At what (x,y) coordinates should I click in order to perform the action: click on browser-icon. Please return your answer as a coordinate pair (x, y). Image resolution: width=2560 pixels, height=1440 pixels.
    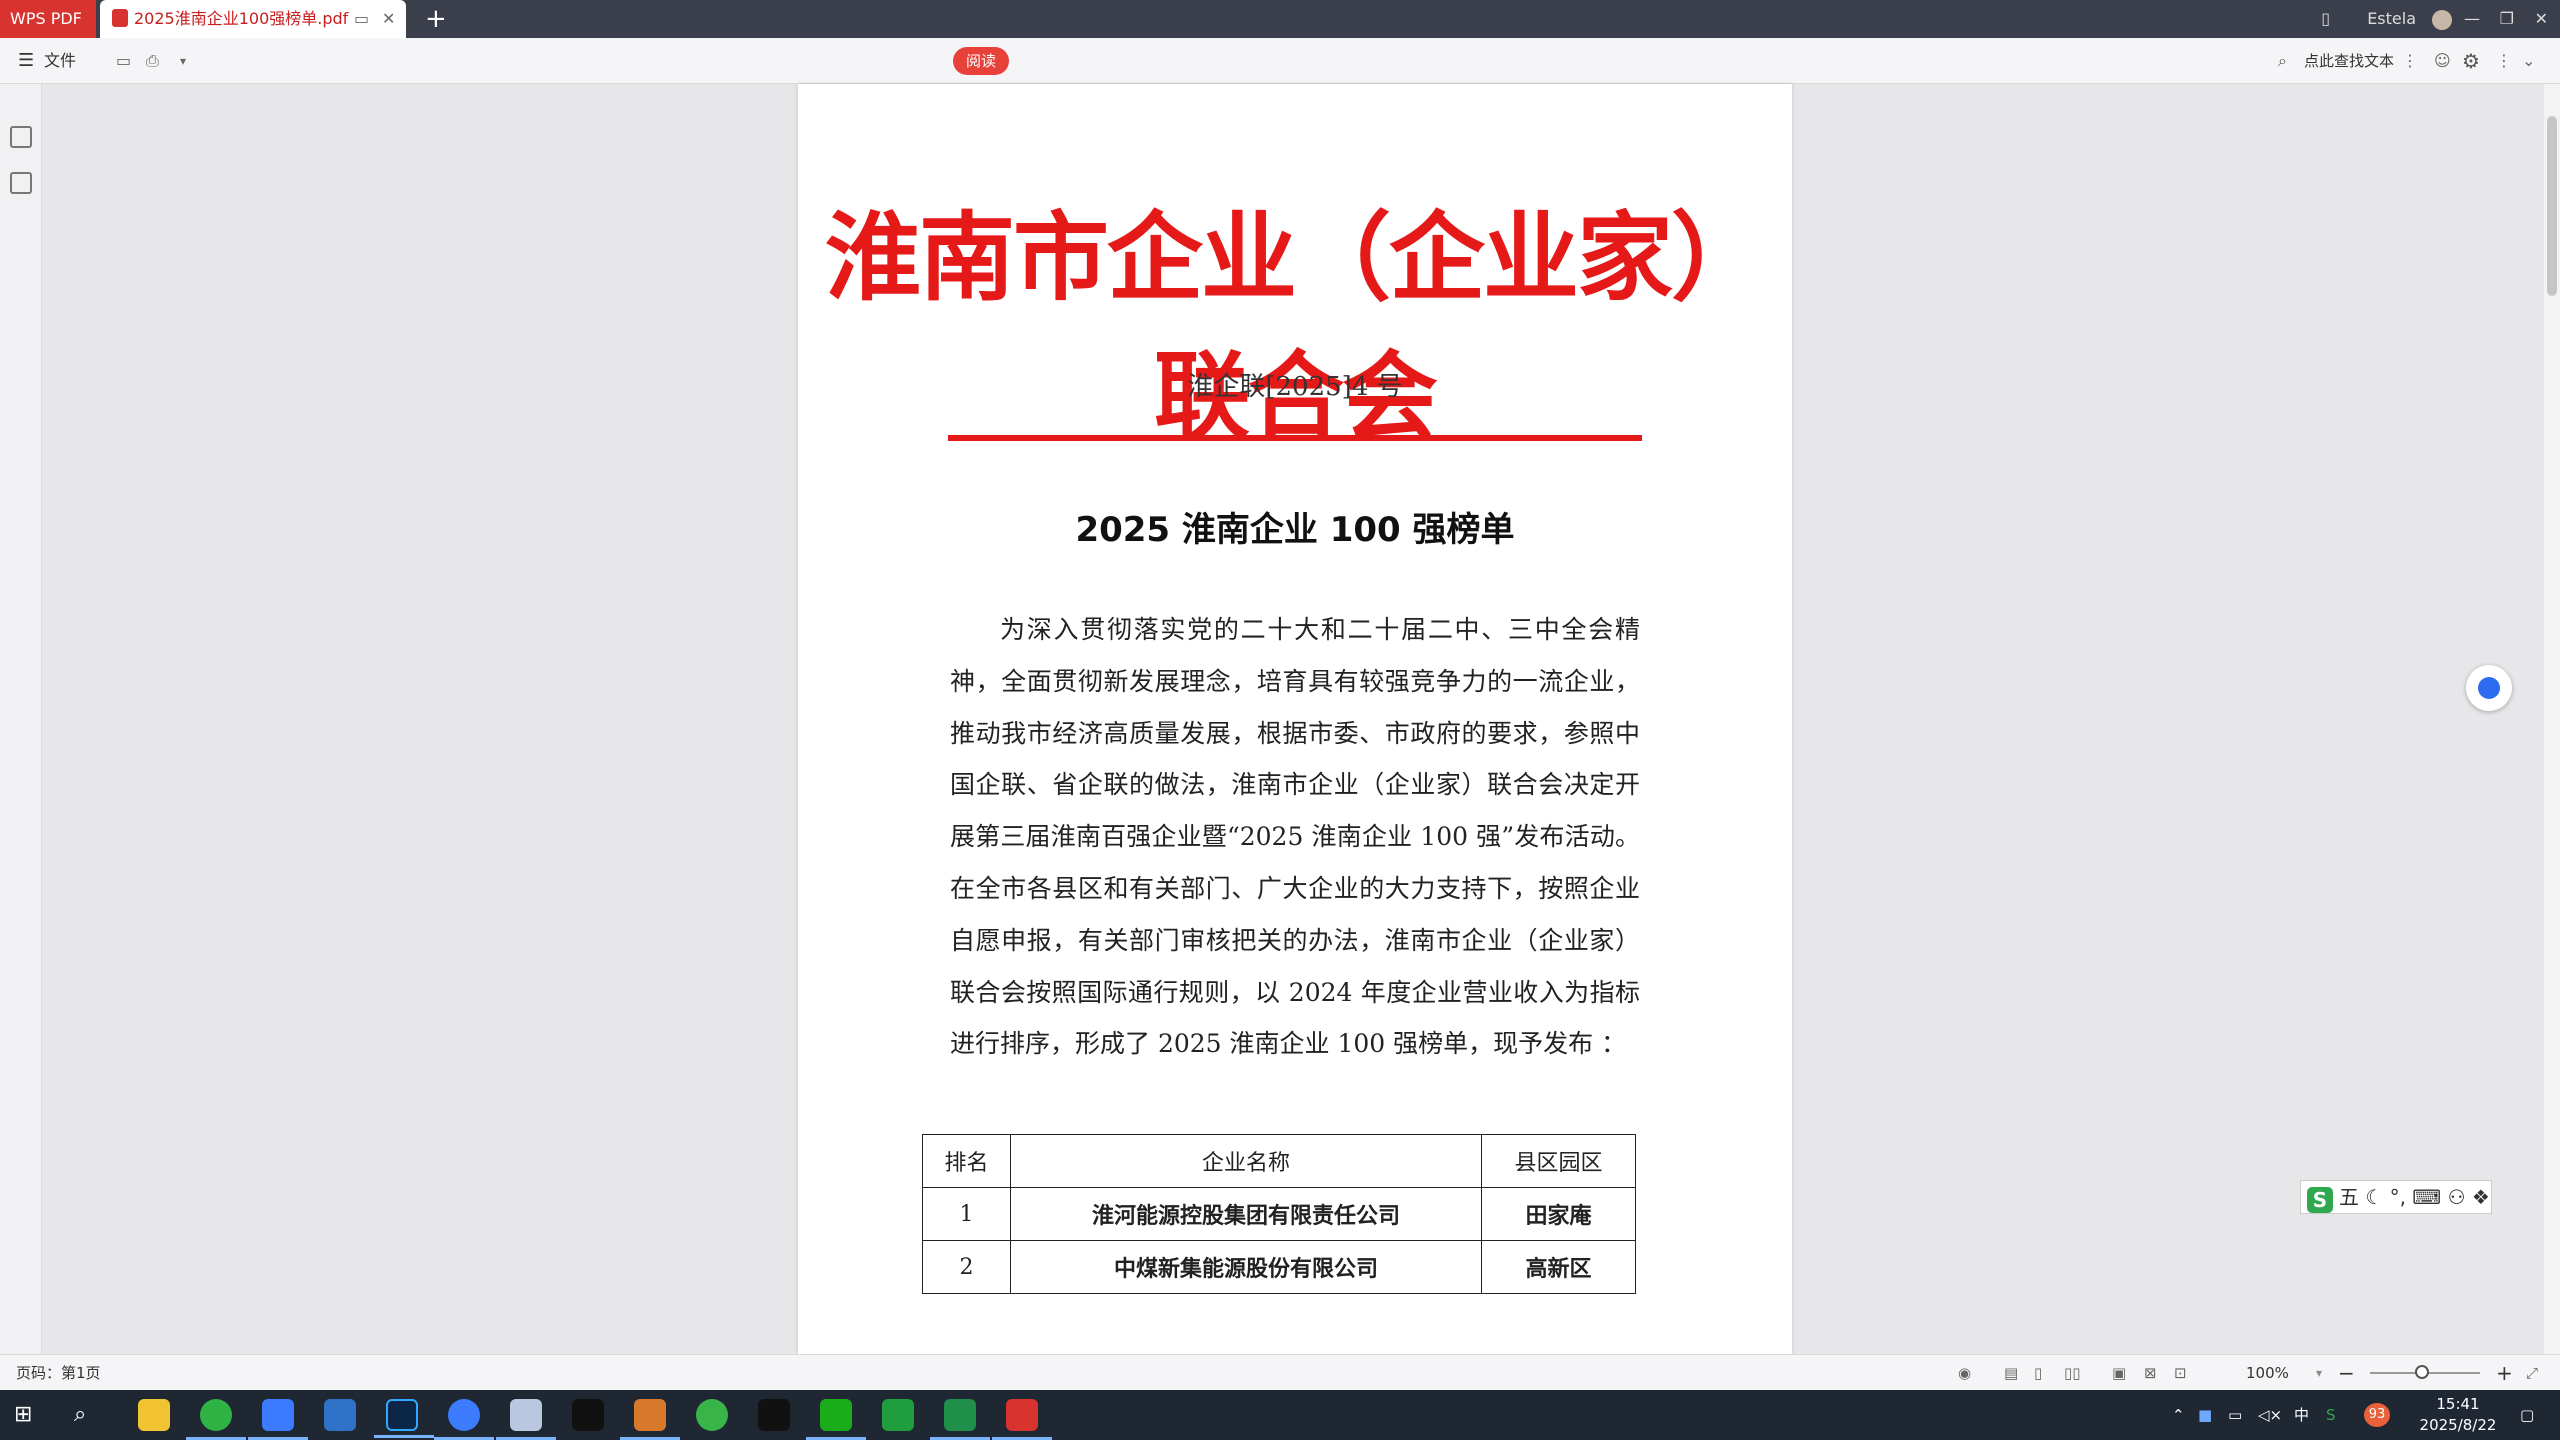
    Looking at the image, I should click on (216, 1419).